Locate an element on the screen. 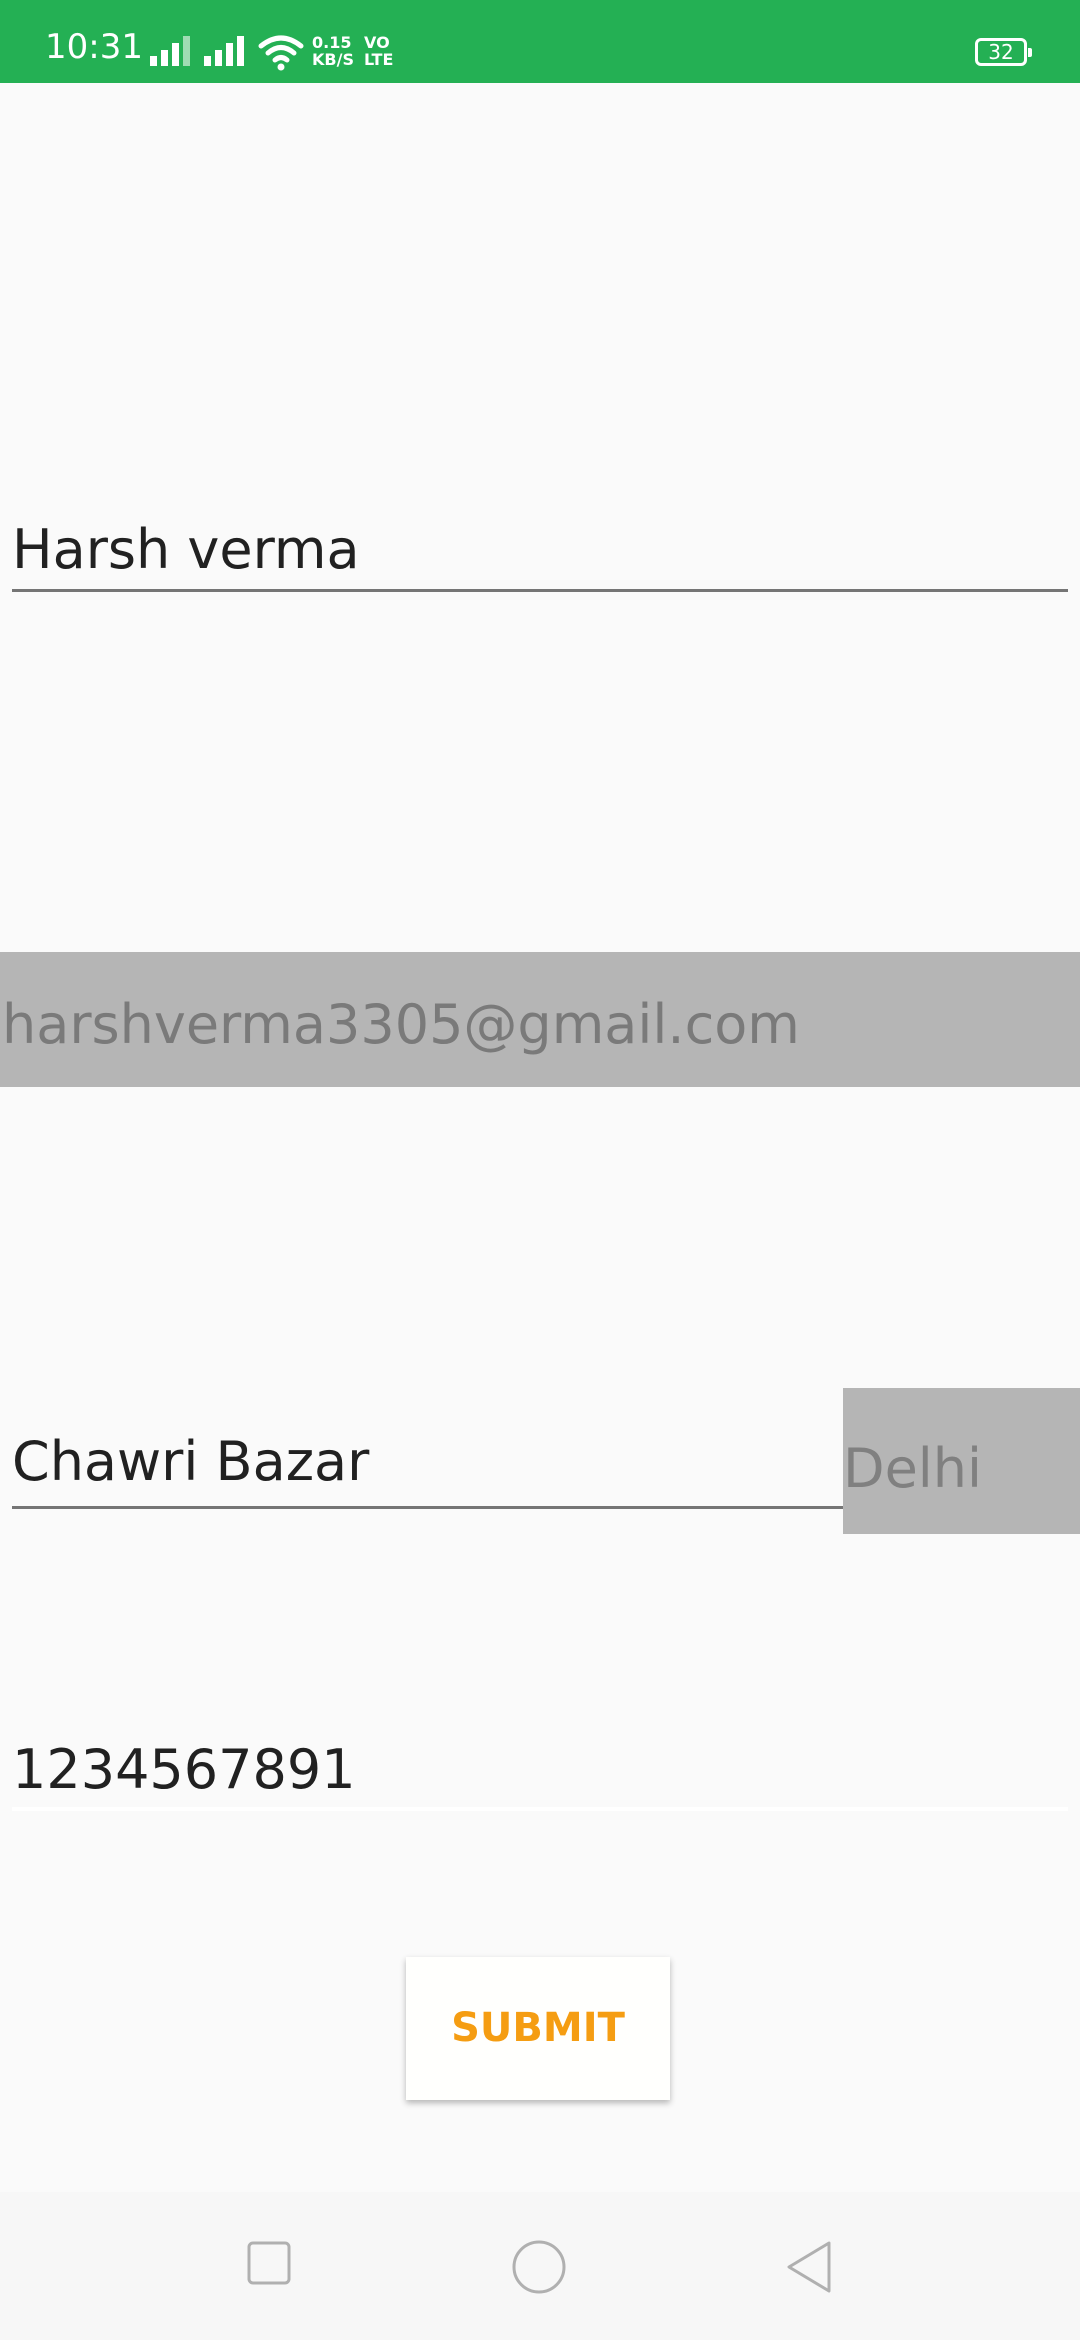 This screenshot has width=1080, height=2340. phone-input-underline is located at coordinates (540, 1809).